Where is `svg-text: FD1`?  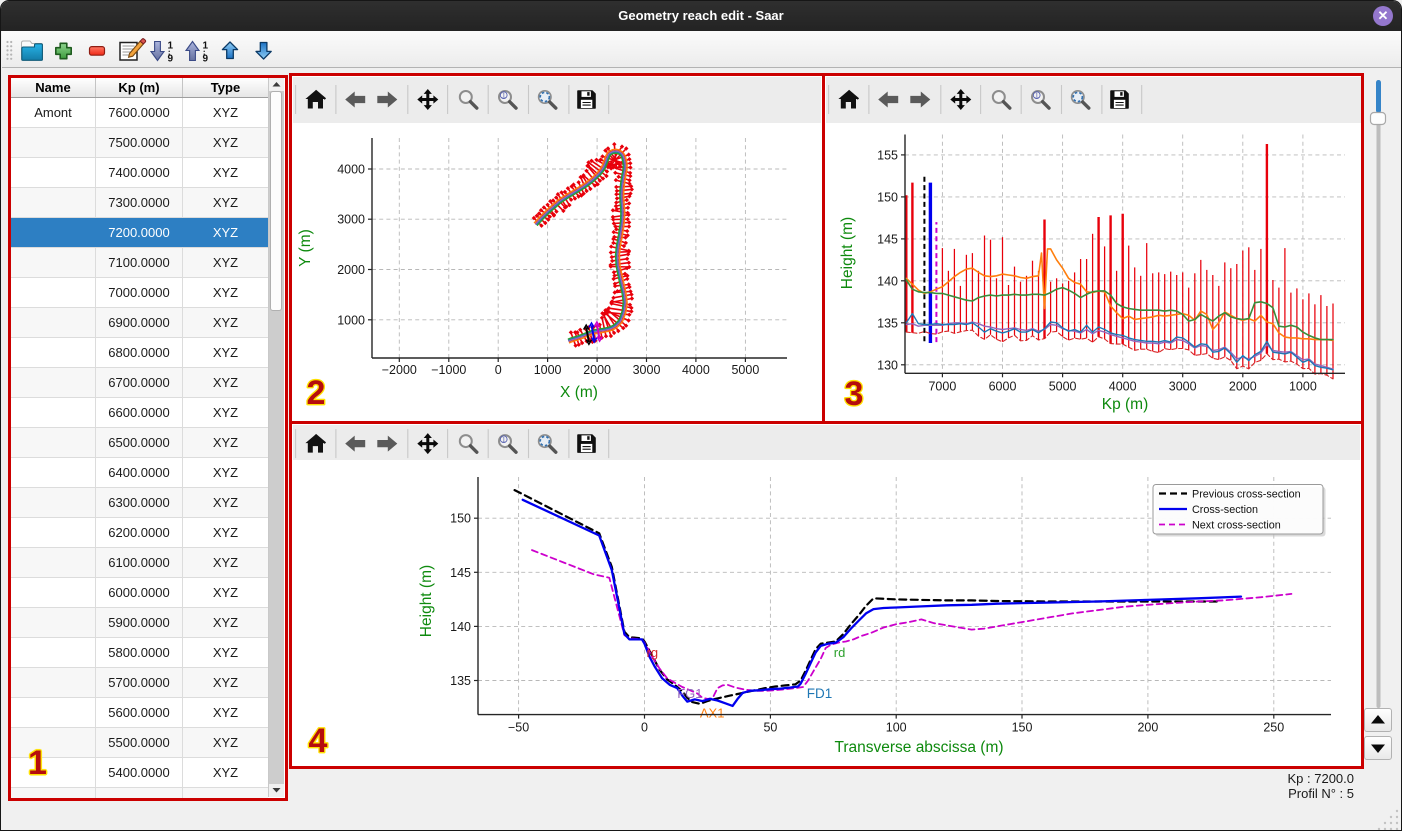
svg-text: FD1 is located at coordinates (820, 693).